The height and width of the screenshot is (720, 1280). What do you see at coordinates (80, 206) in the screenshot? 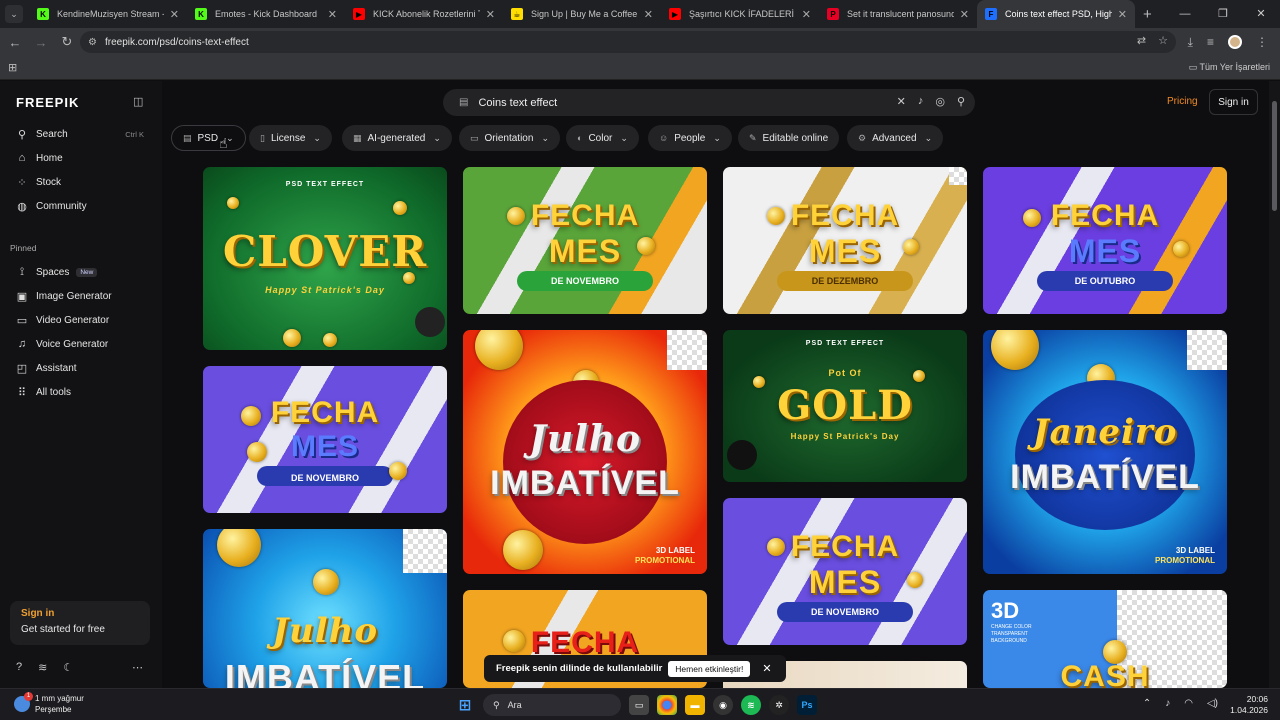
I see `sidebar-item-community: ◍ Community` at bounding box center [80, 206].